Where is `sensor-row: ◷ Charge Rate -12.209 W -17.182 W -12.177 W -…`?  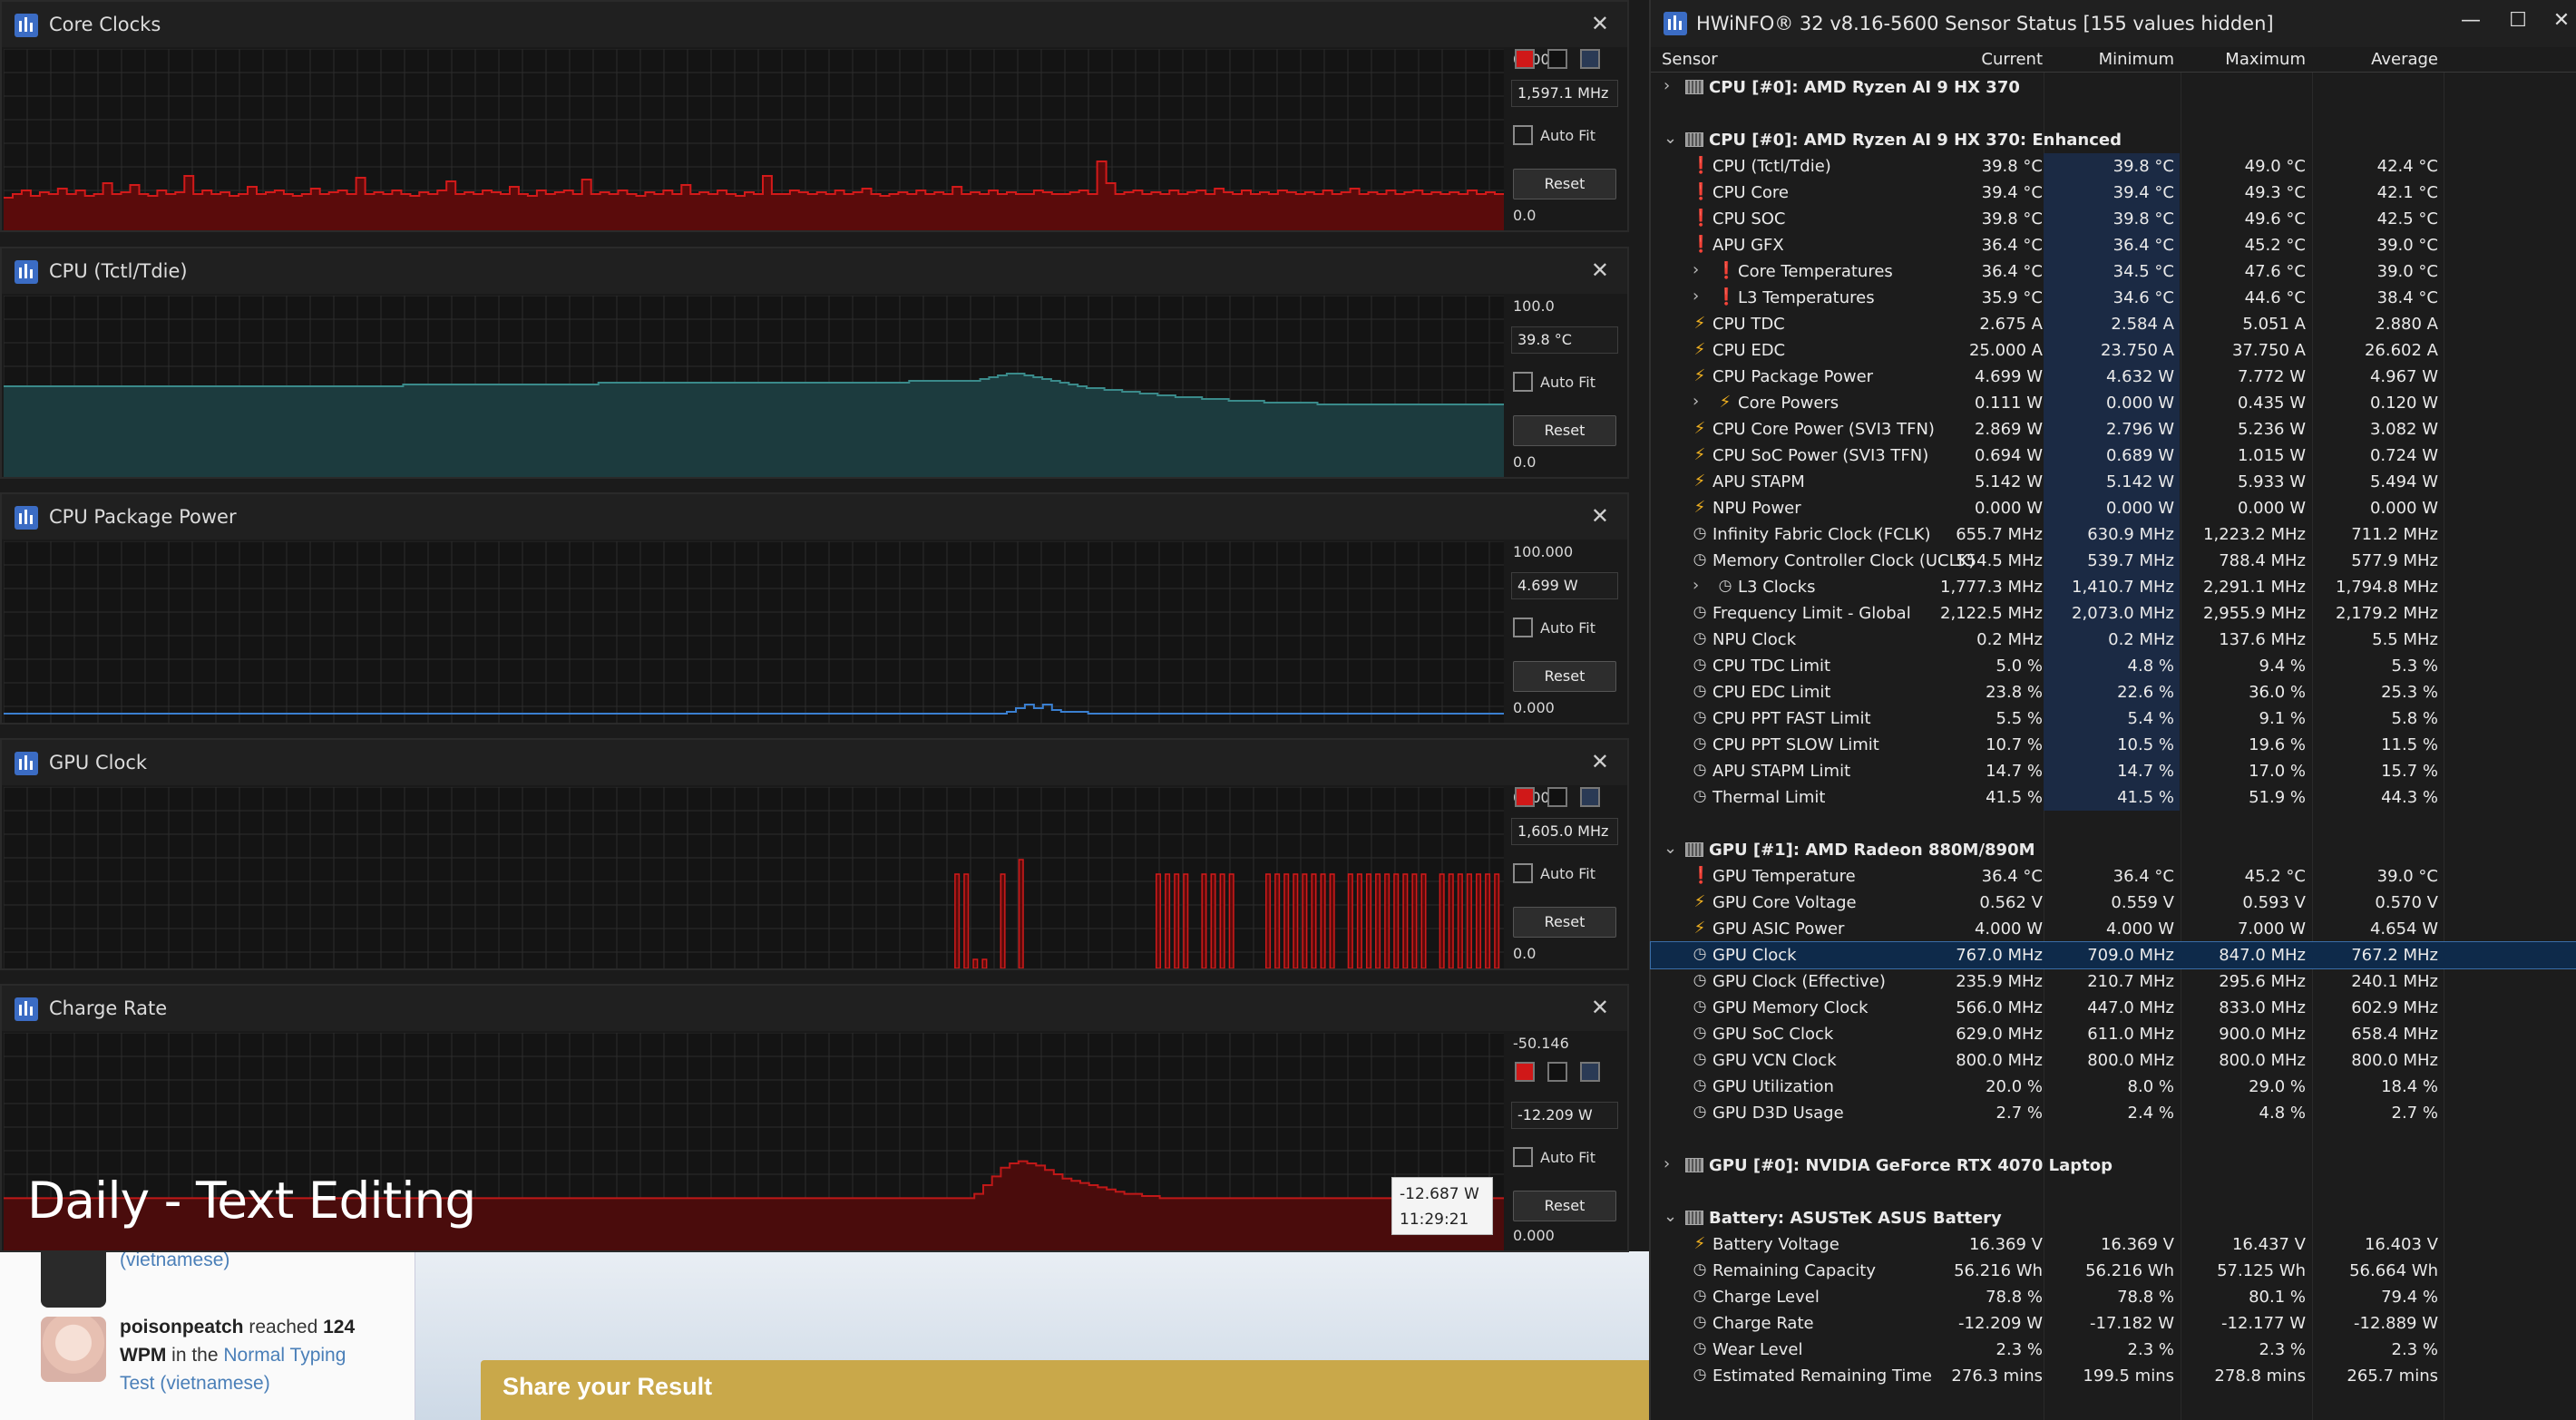
sensor-row: ◷ Charge Rate -12.209 W -17.182 W -12.177 W -… is located at coordinates (2113, 1323).